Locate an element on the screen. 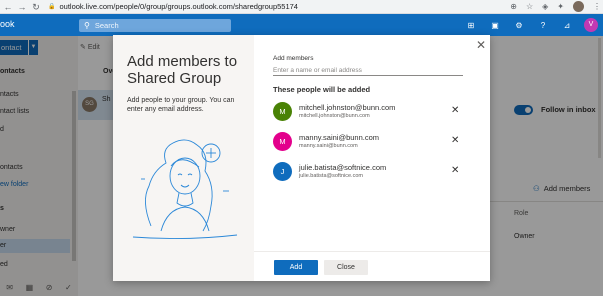 Image resolution: width=603 pixels, height=296 pixels. puzzle-icon: ✦ is located at coordinates (560, 6).